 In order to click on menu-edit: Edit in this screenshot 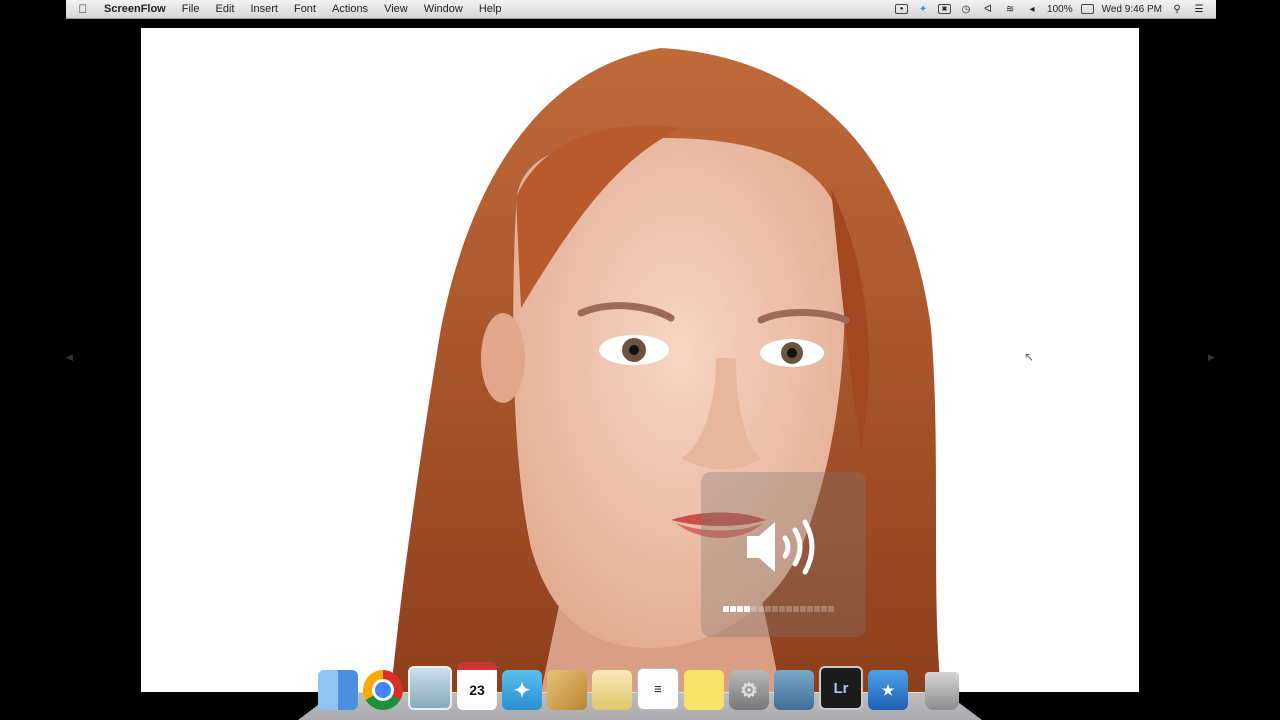, I will do `click(224, 9)`.